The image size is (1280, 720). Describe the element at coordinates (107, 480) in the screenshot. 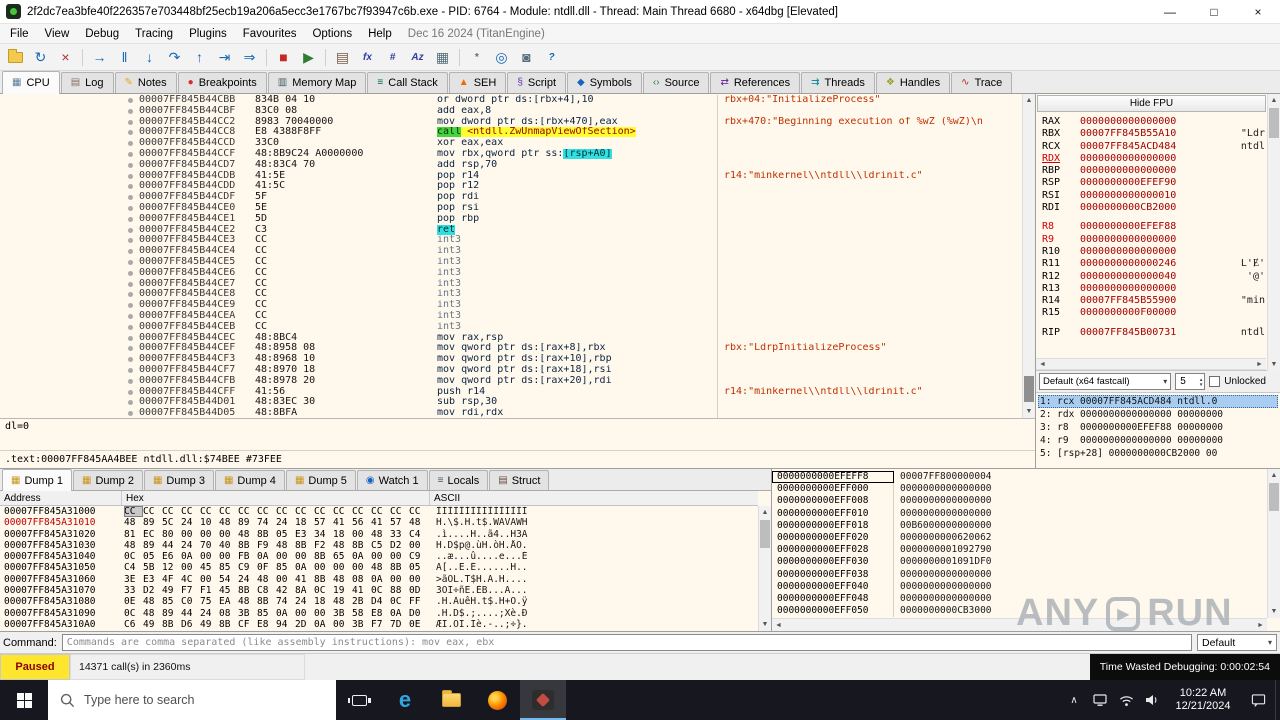

I see `tab-dump-2: ▦ Dump 2` at that location.